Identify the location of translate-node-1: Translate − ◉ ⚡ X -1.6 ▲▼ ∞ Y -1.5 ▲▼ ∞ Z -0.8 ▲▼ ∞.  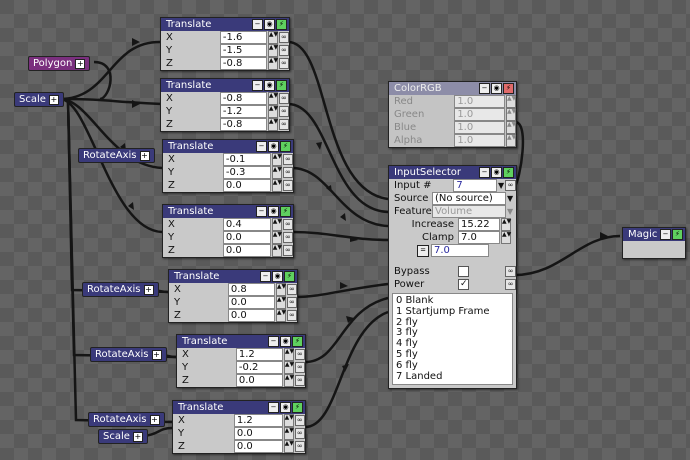
(225, 44).